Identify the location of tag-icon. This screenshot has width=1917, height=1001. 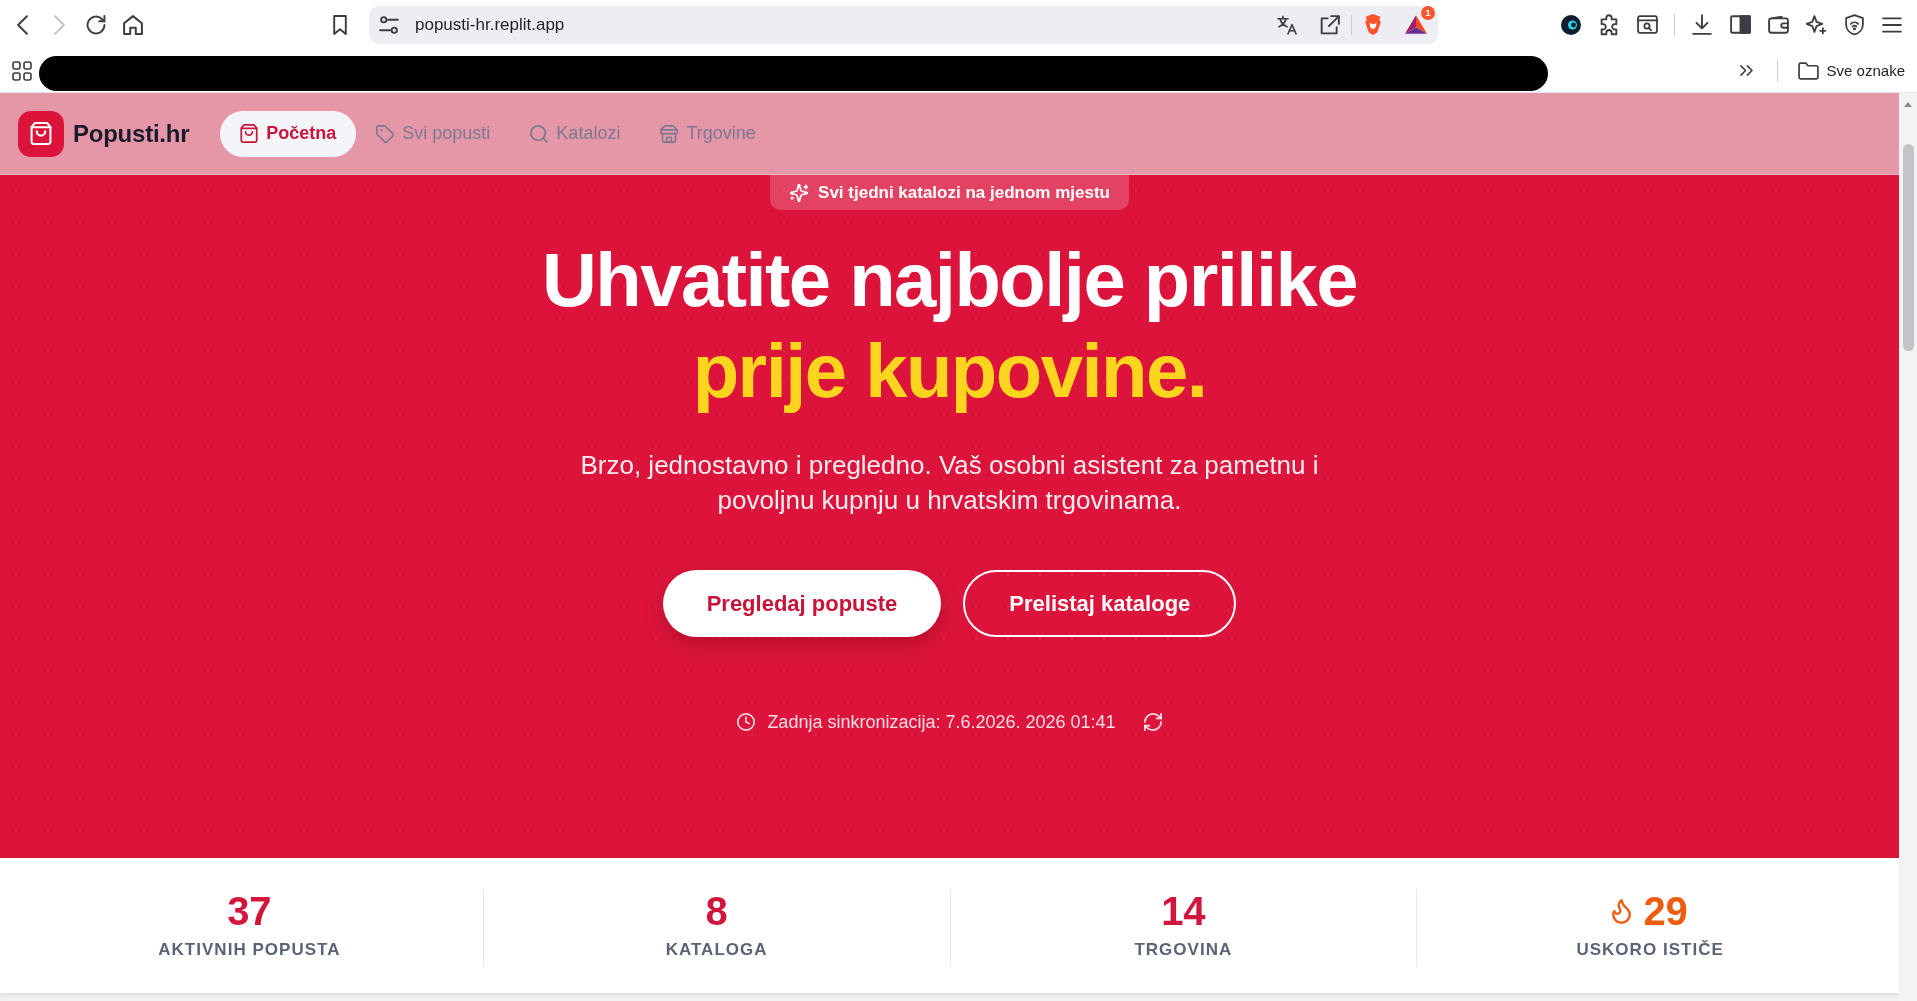
(385, 133).